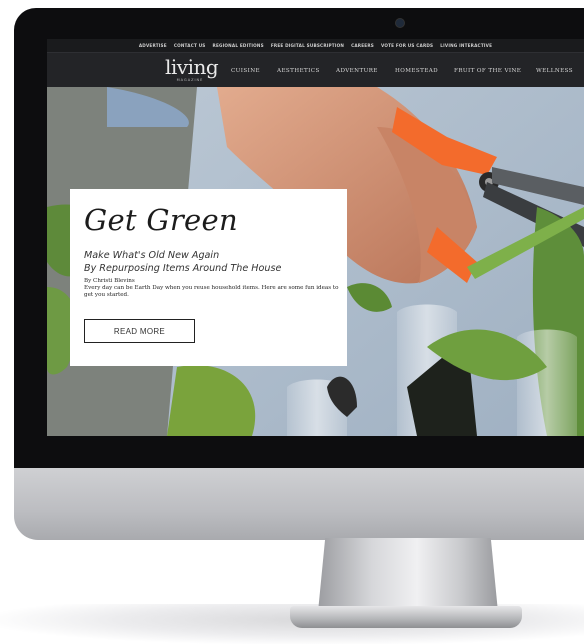 The height and width of the screenshot is (644, 584). Describe the element at coordinates (487, 71) in the screenshot. I see `nav-item-fruit-of-the-vine: FRUIT OF THE VINE` at that location.